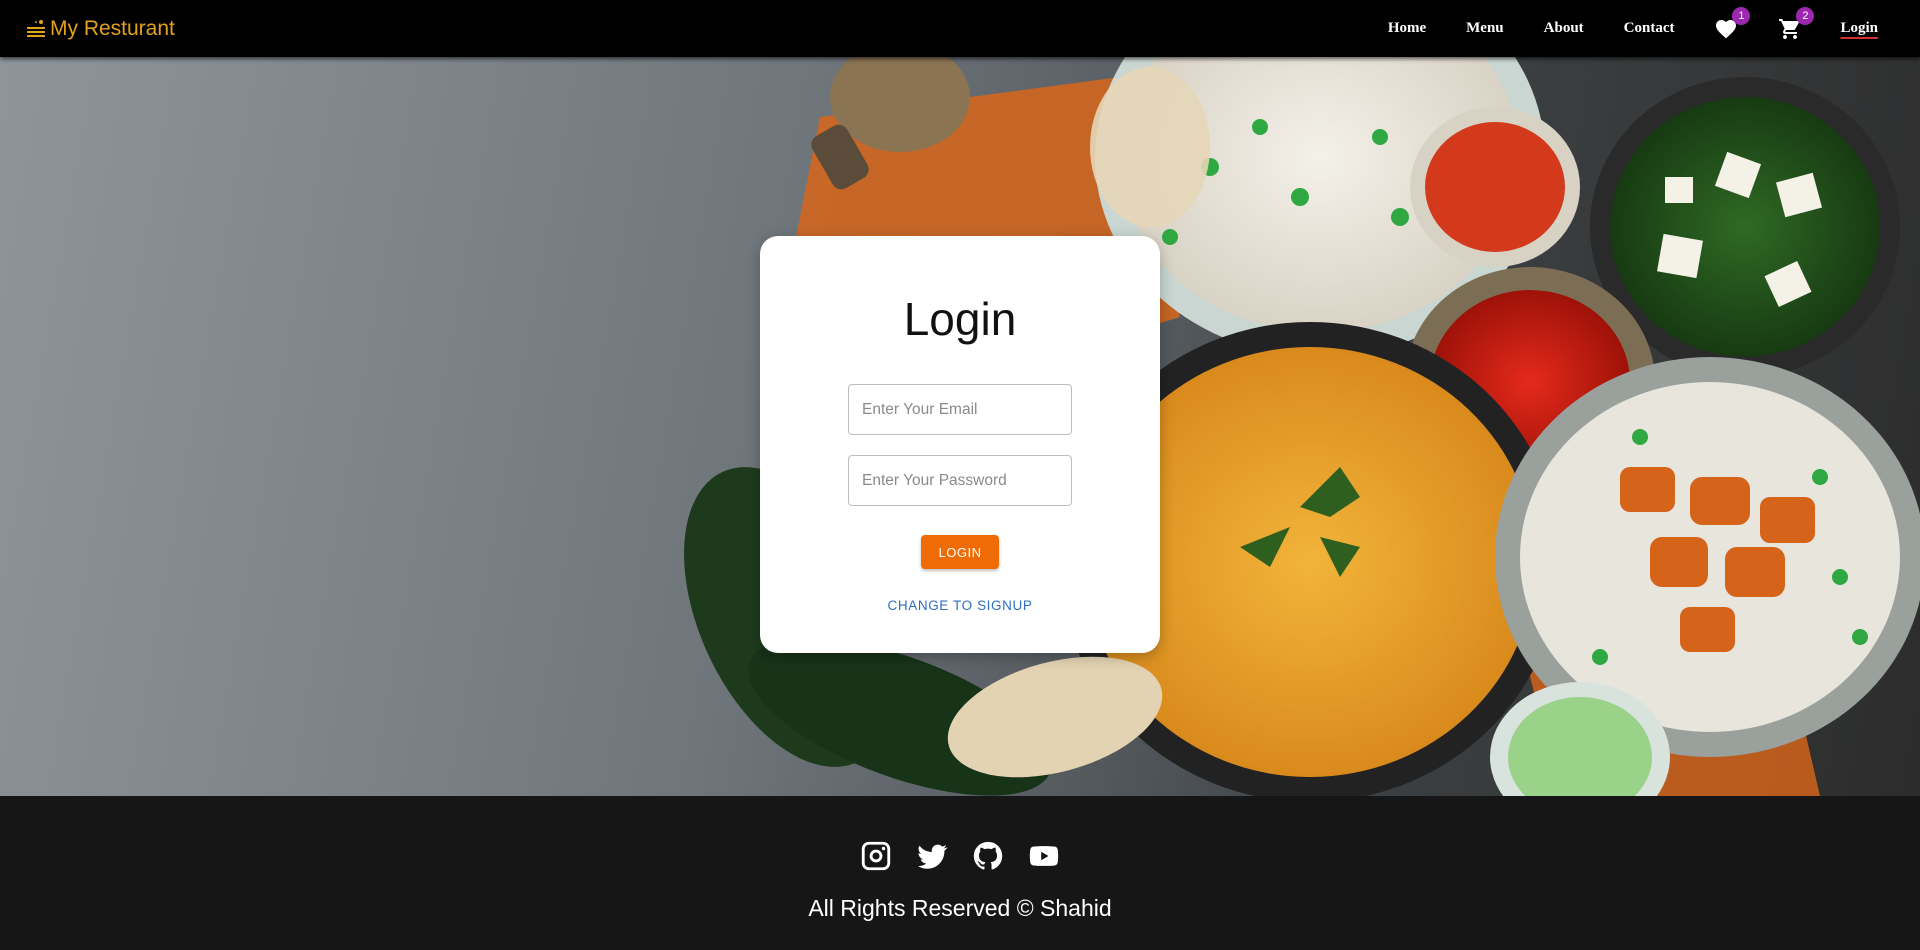 This screenshot has width=1920, height=950. Describe the element at coordinates (960, 409) in the screenshot. I see `email-input` at that location.